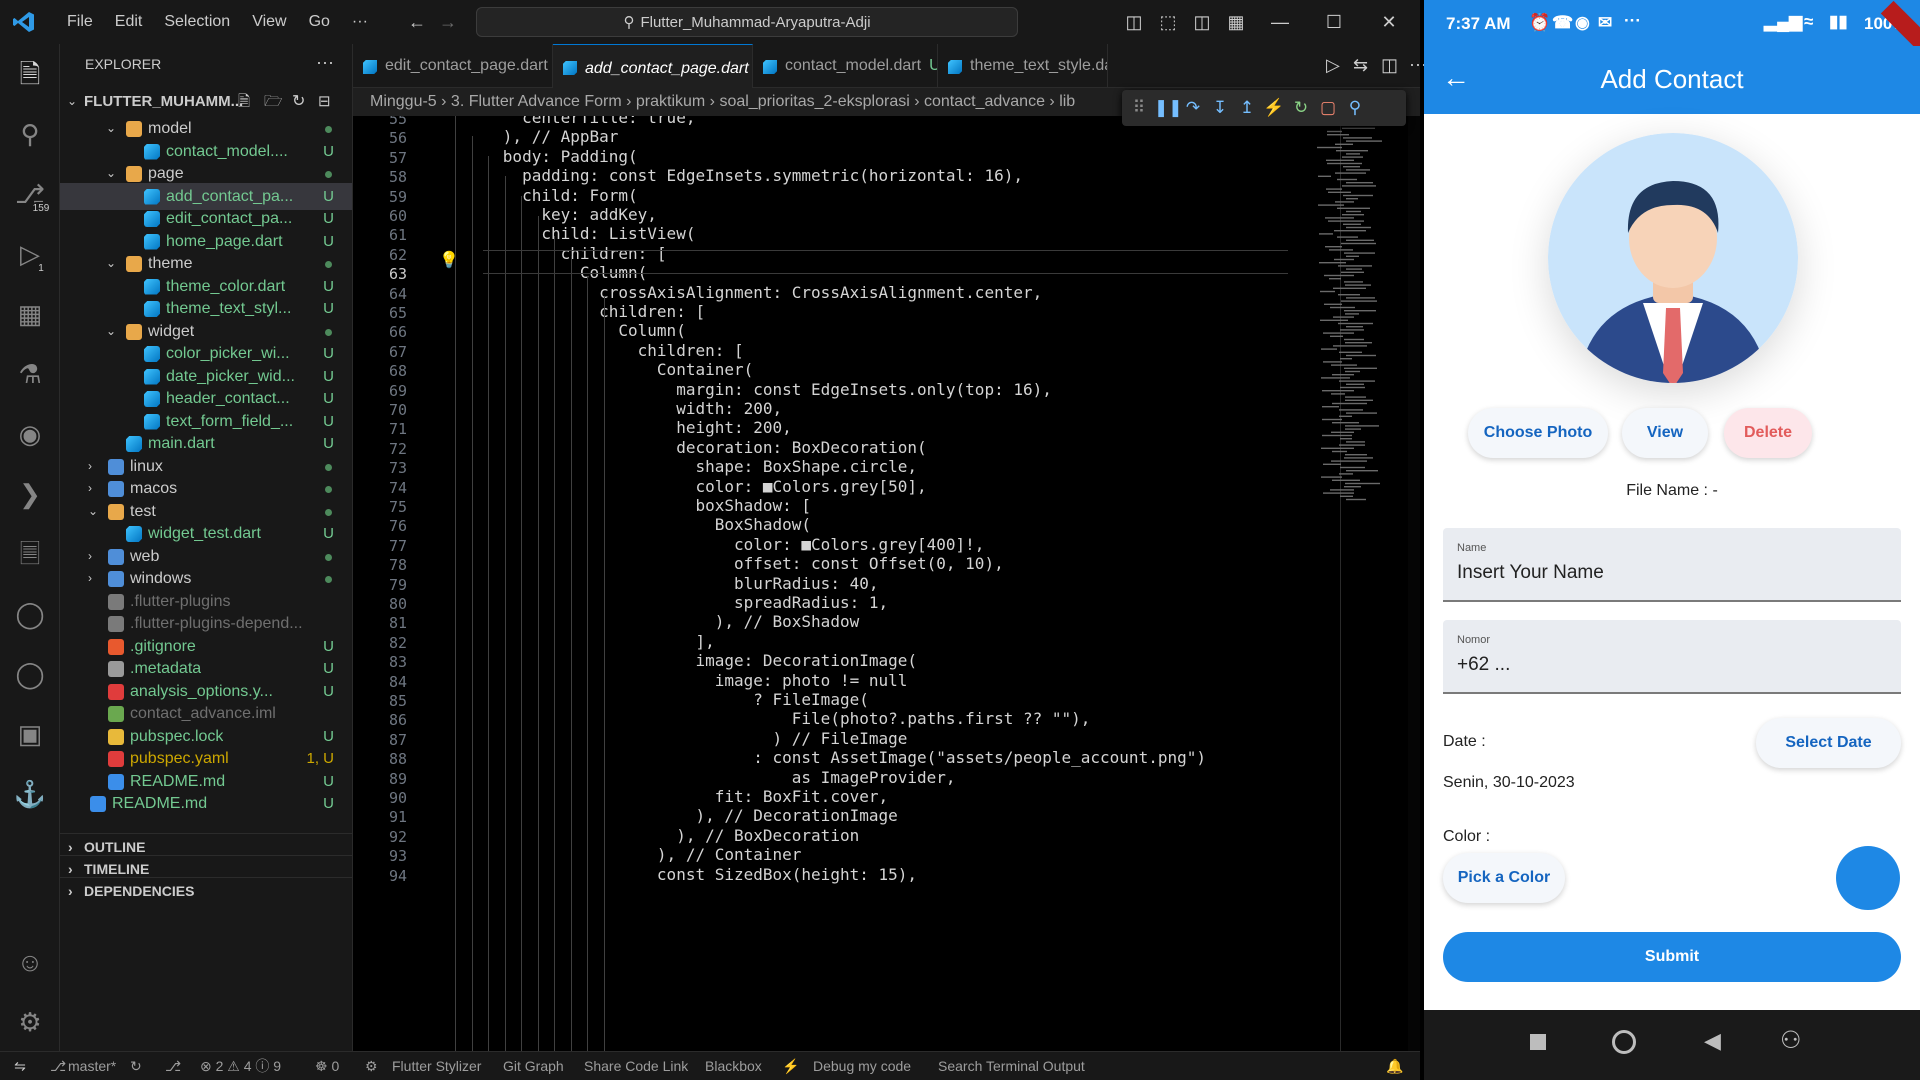  Describe the element at coordinates (667, 68) in the screenshot. I see `tab-label: add_contact_page.dart` at that location.